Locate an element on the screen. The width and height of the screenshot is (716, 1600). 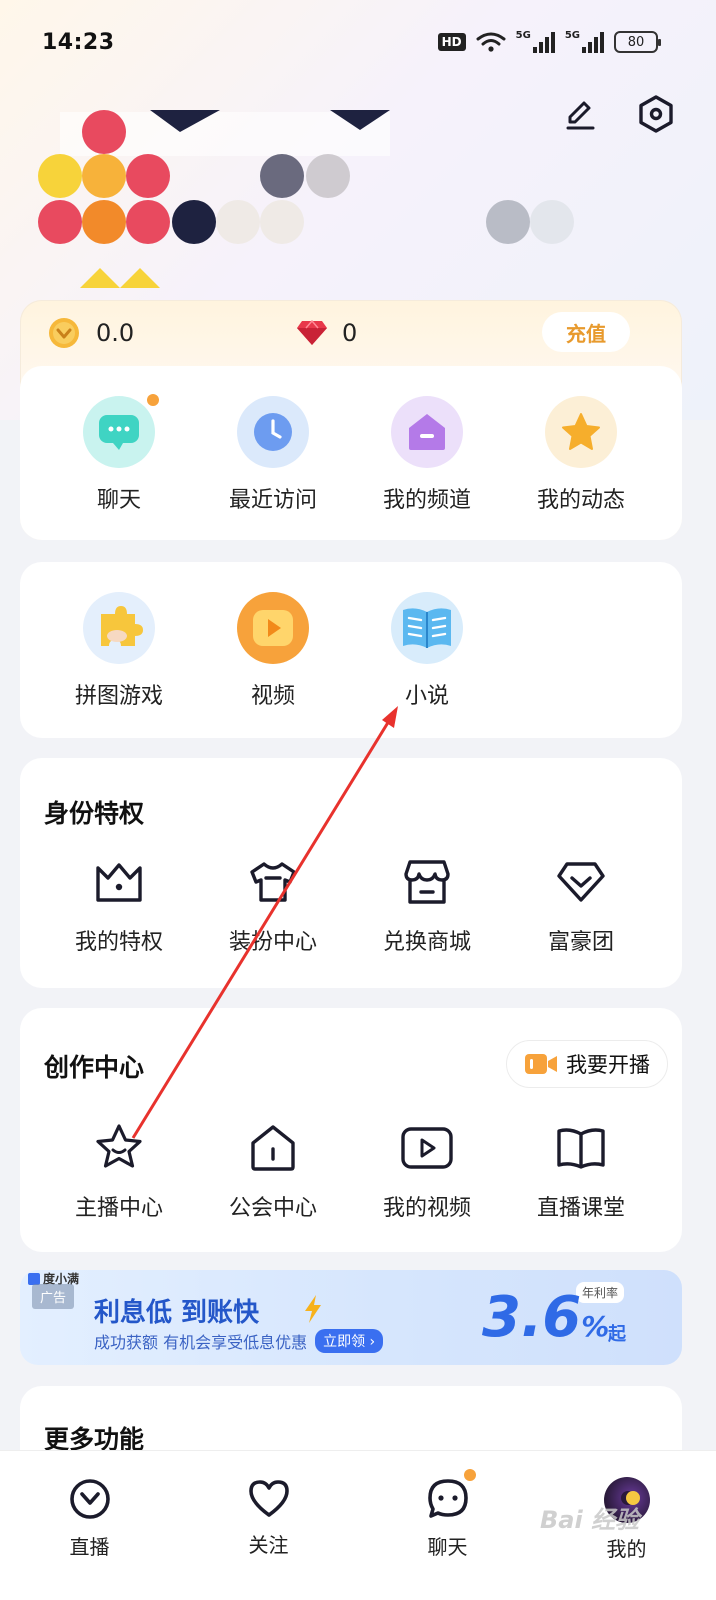
identity-grid: 我的特权 装扮中心 兑换商城 富豪团 is located at coordinates (351, 905).